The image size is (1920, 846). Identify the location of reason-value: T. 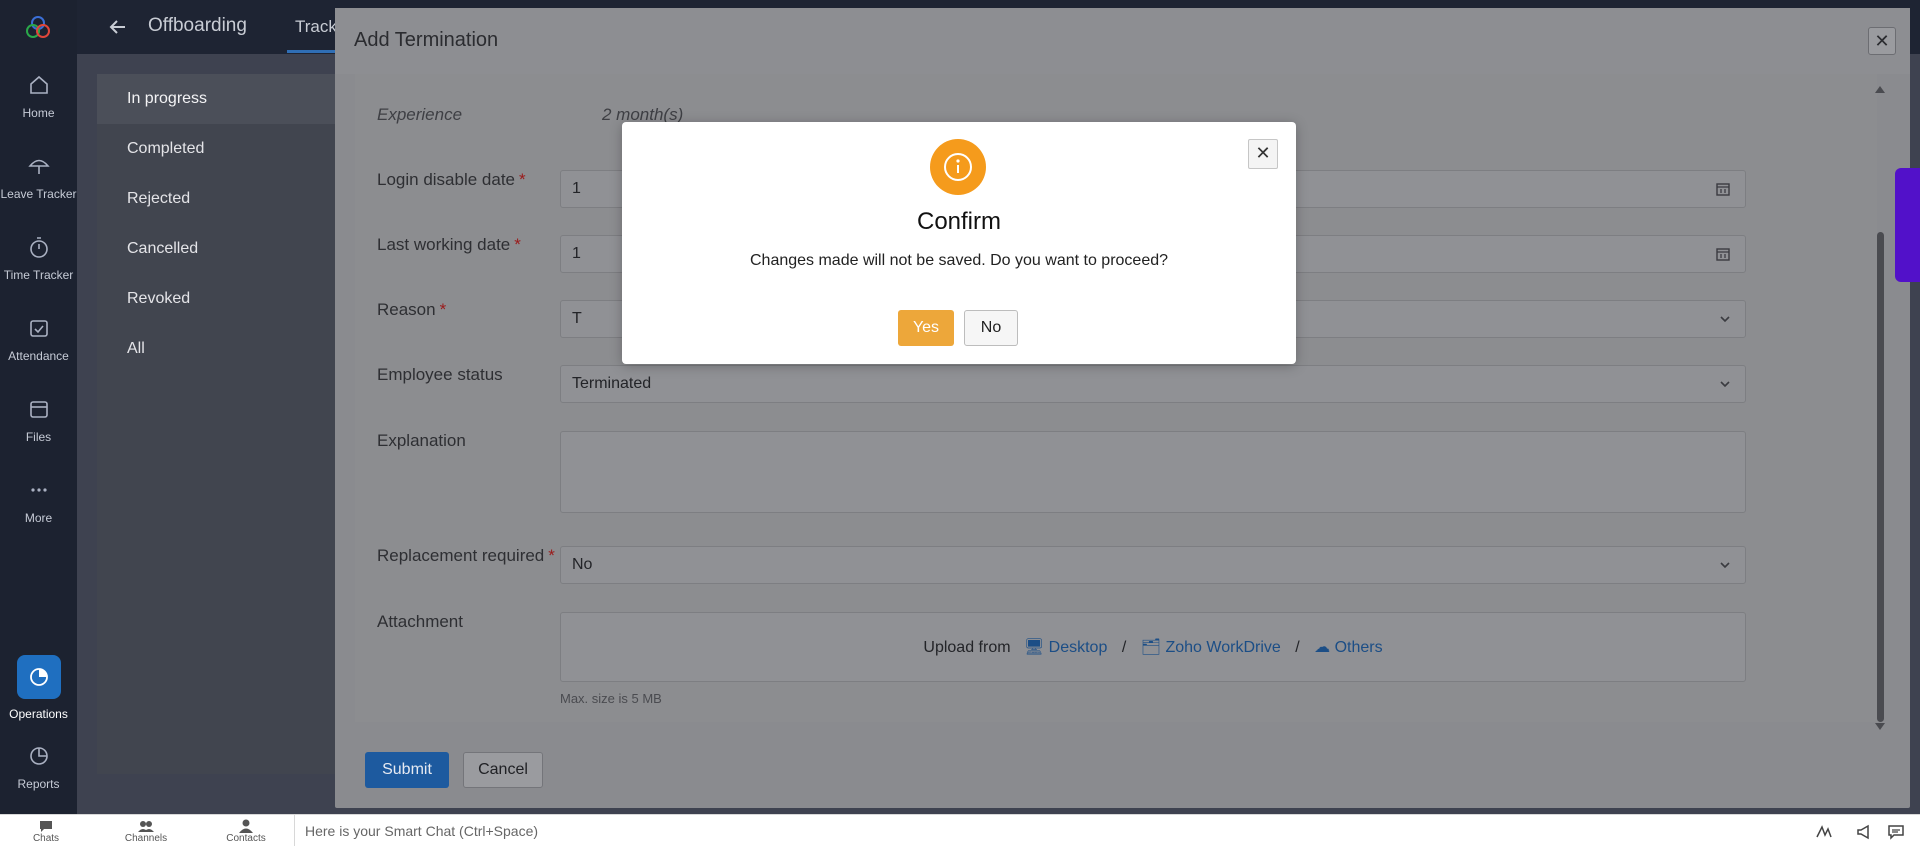
(577, 318).